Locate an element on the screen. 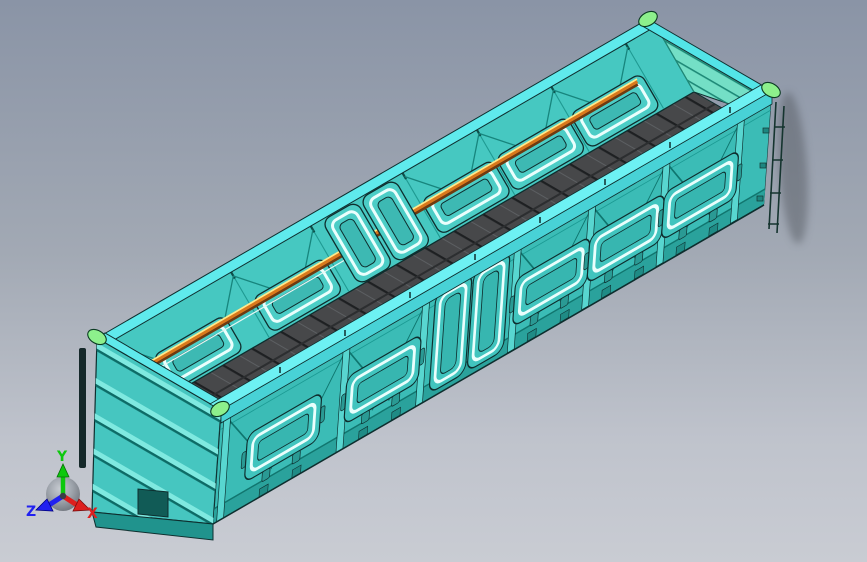 This screenshot has width=867, height=562. end-door-box is located at coordinates (153, 503).